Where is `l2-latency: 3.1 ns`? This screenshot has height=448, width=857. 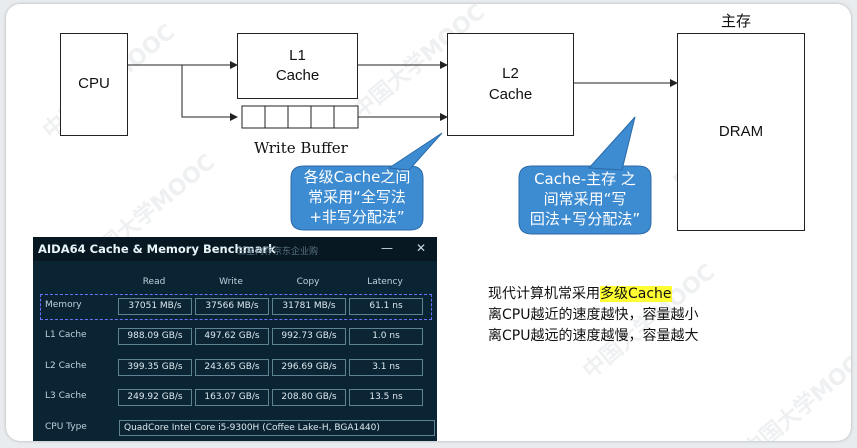 l2-latency: 3.1 ns is located at coordinates (386, 367).